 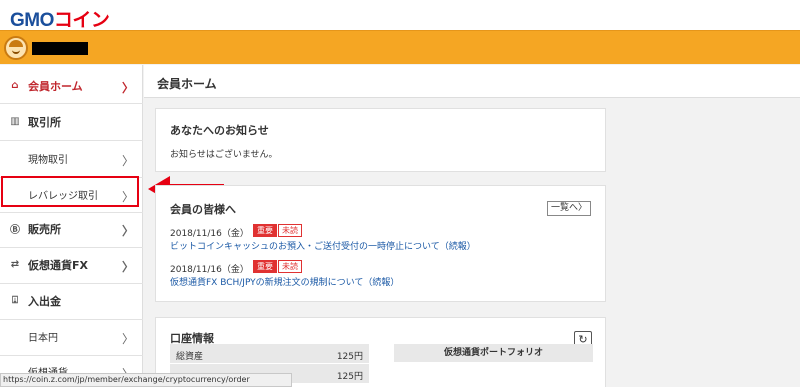 I want to click on sidebar-item-sales-office: Ⓑ 販売所 〉, so click(x=71, y=228).